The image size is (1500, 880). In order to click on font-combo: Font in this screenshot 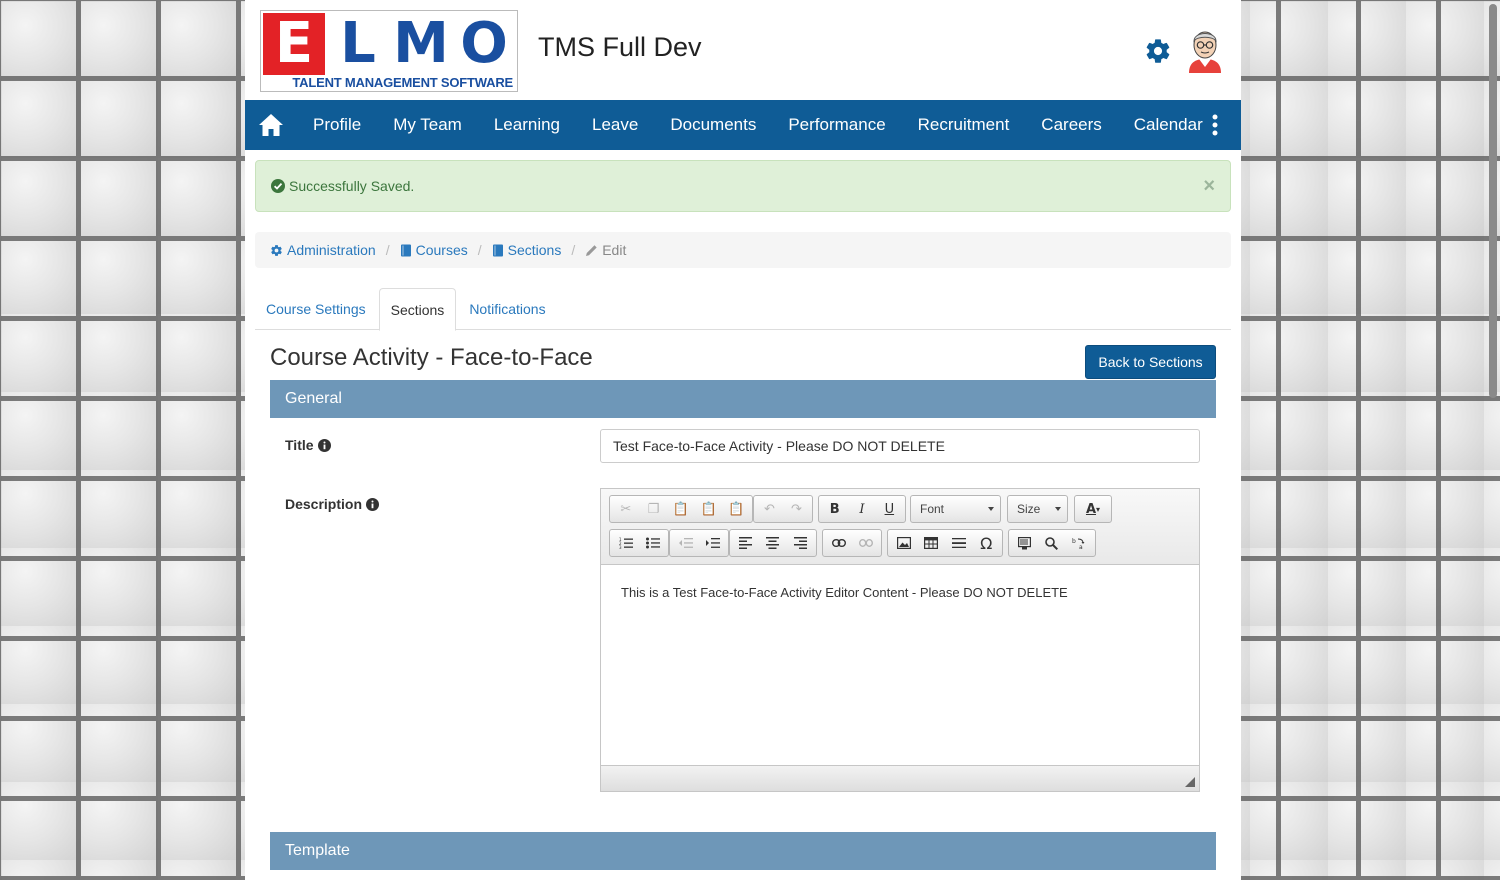, I will do `click(955, 509)`.